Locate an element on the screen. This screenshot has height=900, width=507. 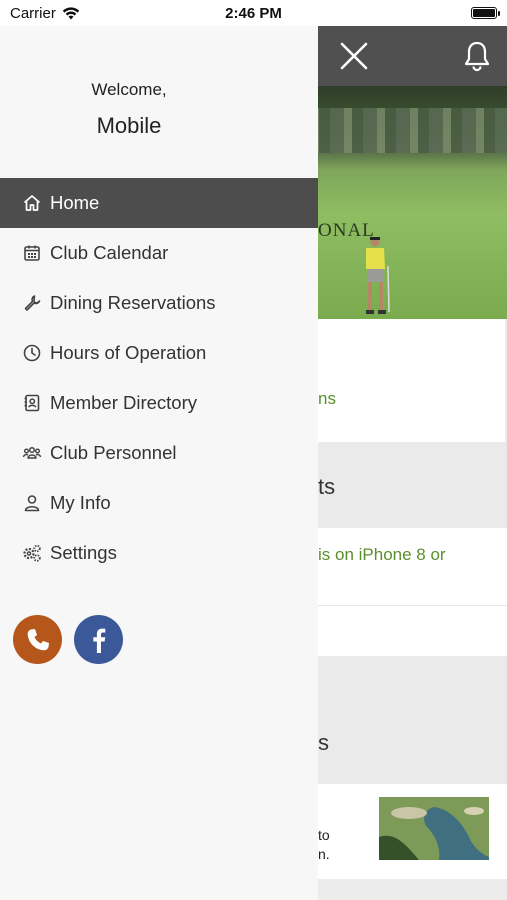
section-title: ts is located at coordinates (327, 486).